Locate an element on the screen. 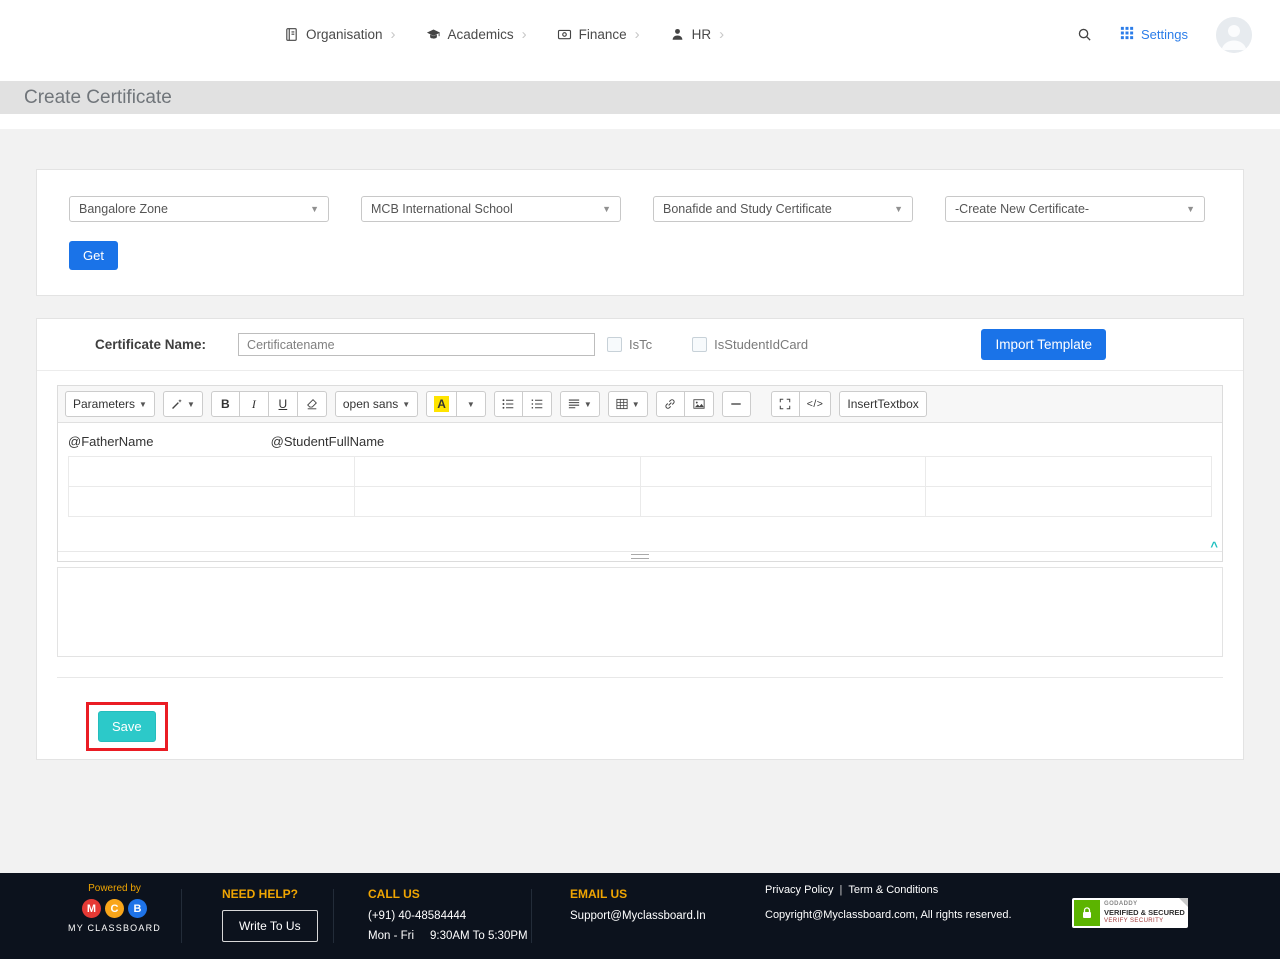 The height and width of the screenshot is (959, 1280). certificate-type-select: Bonafide and Study Certificate ▼ is located at coordinates (783, 209).